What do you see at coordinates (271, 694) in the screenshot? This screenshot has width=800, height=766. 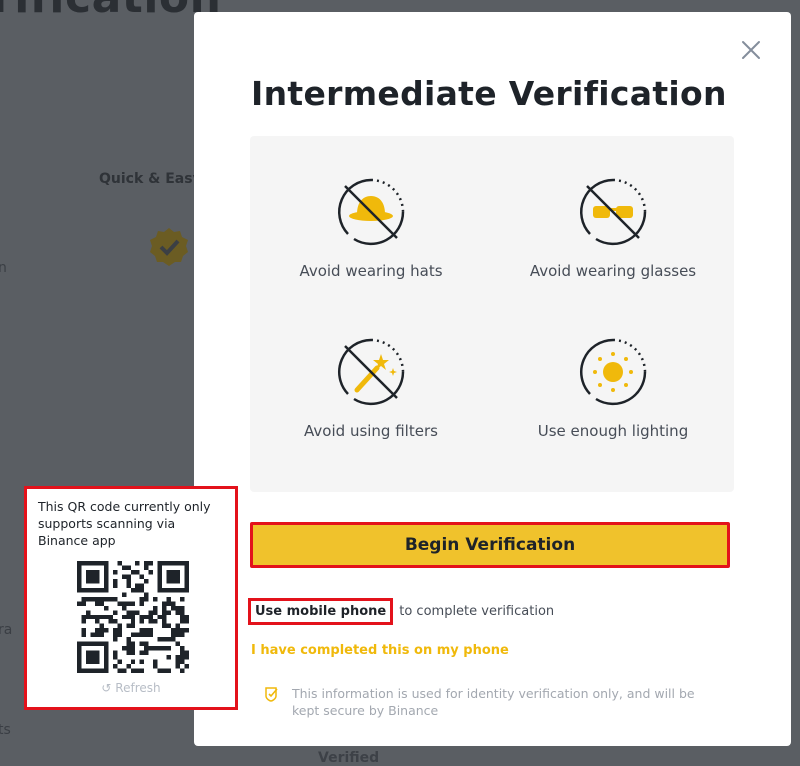 I see `shield-check-icon` at bounding box center [271, 694].